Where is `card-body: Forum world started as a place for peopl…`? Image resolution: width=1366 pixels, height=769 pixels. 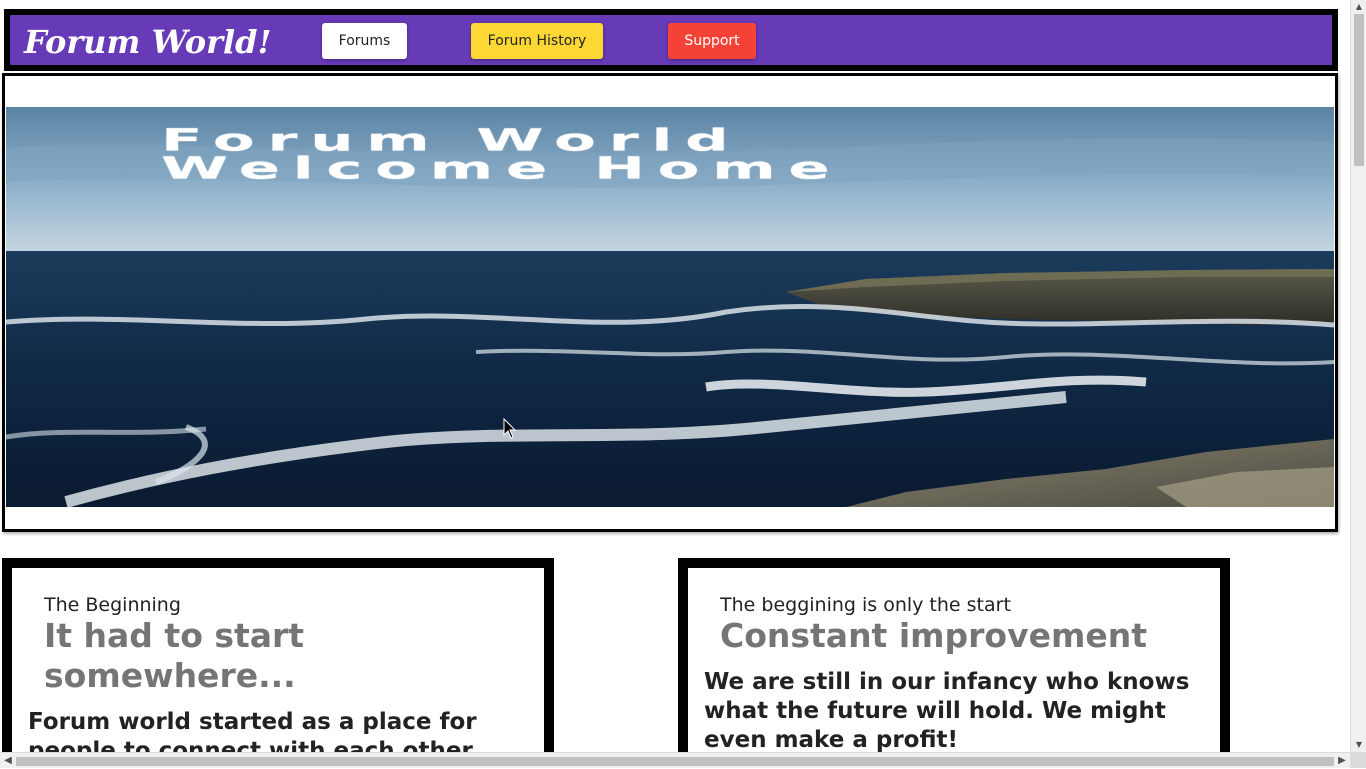
card-body: Forum world started as a place for peopl… is located at coordinates (252, 730).